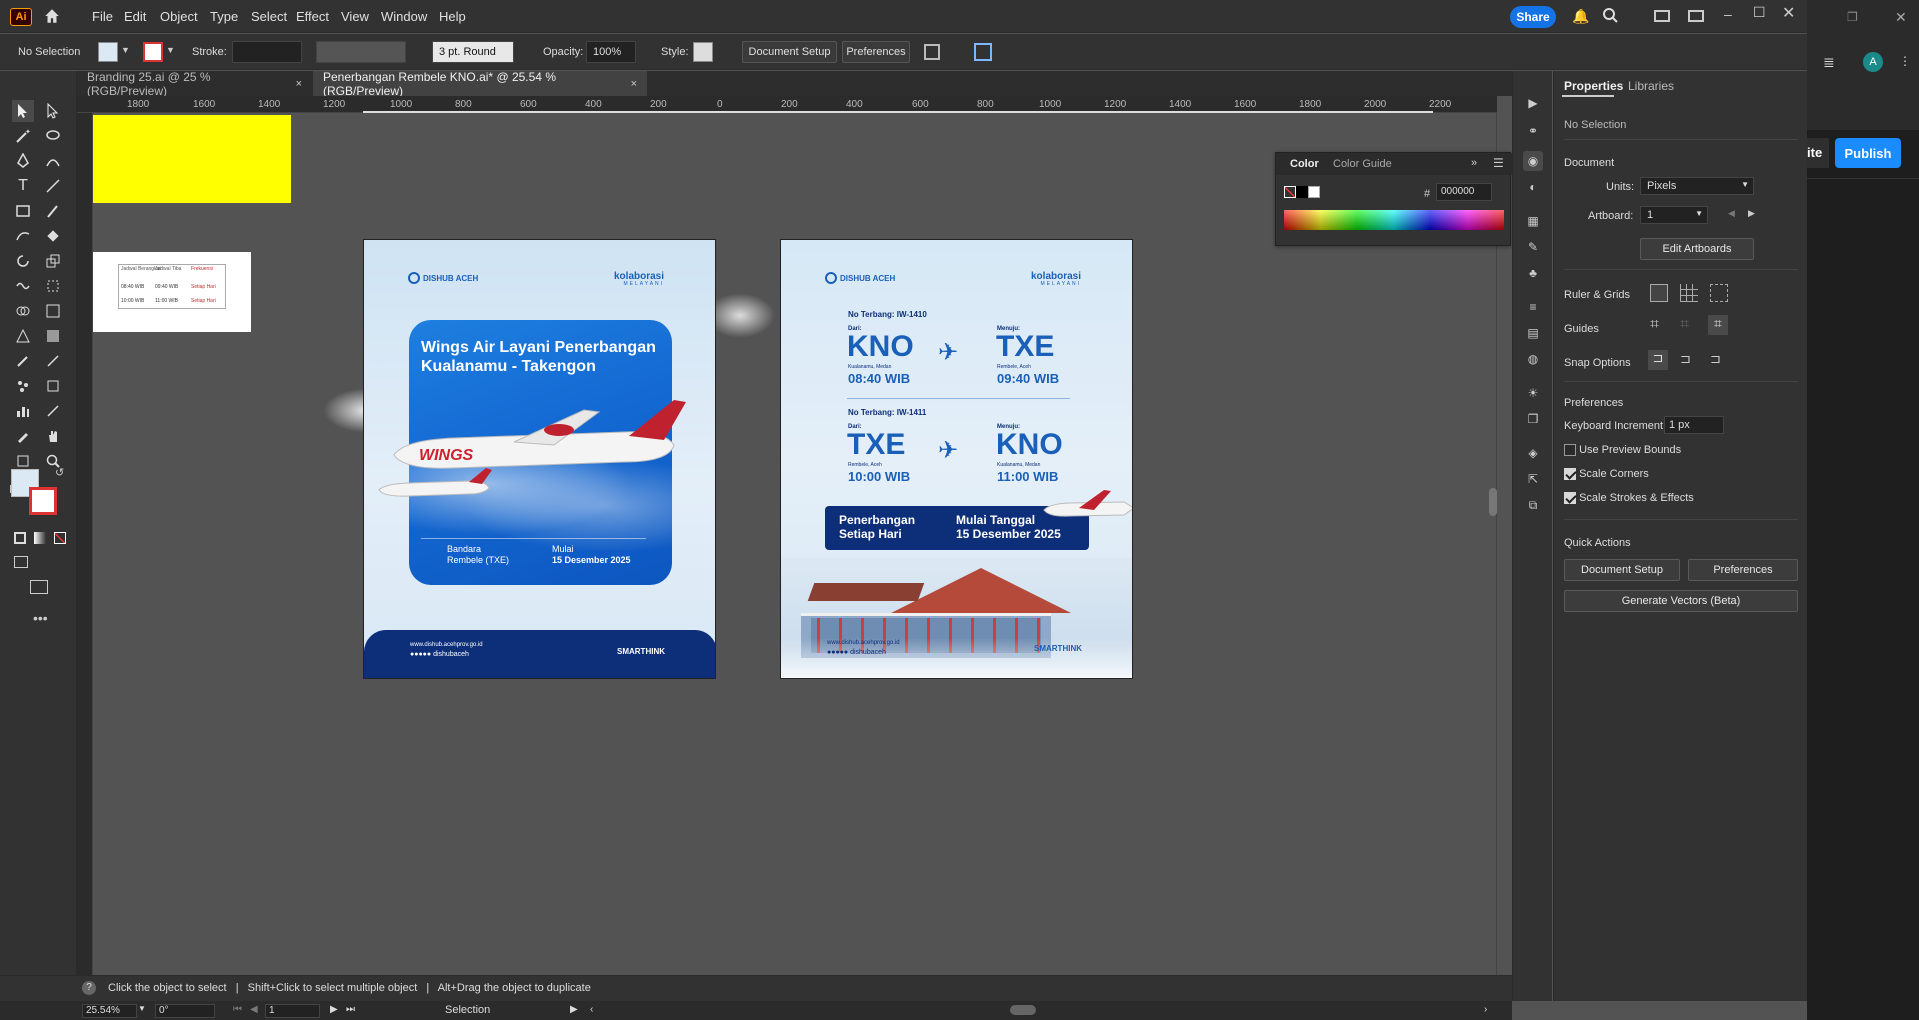 This screenshot has width=1919, height=1020. Describe the element at coordinates (1818, 153) in the screenshot. I see `partial-button-label: ite` at that location.